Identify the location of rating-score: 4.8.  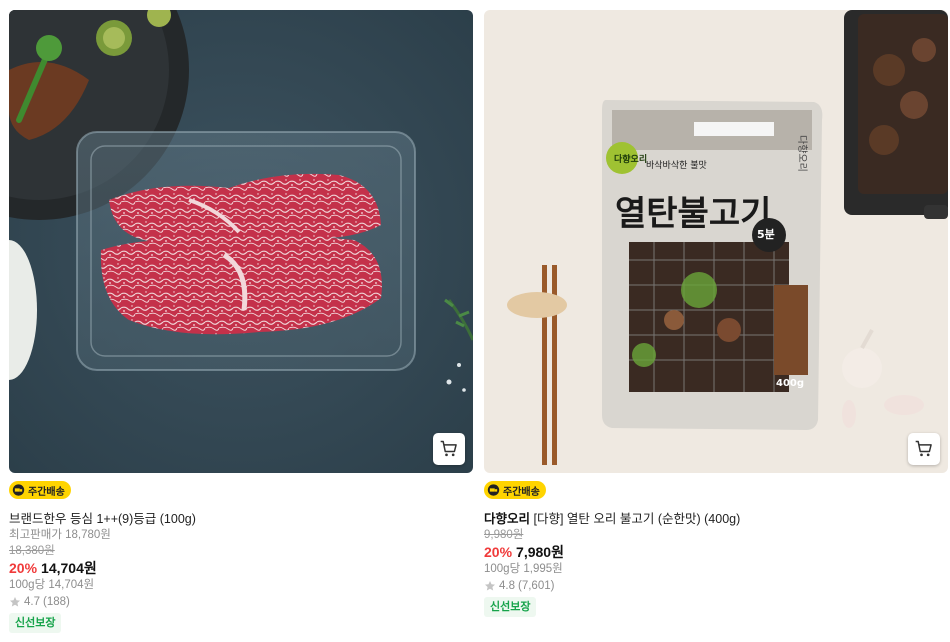
(507, 586).